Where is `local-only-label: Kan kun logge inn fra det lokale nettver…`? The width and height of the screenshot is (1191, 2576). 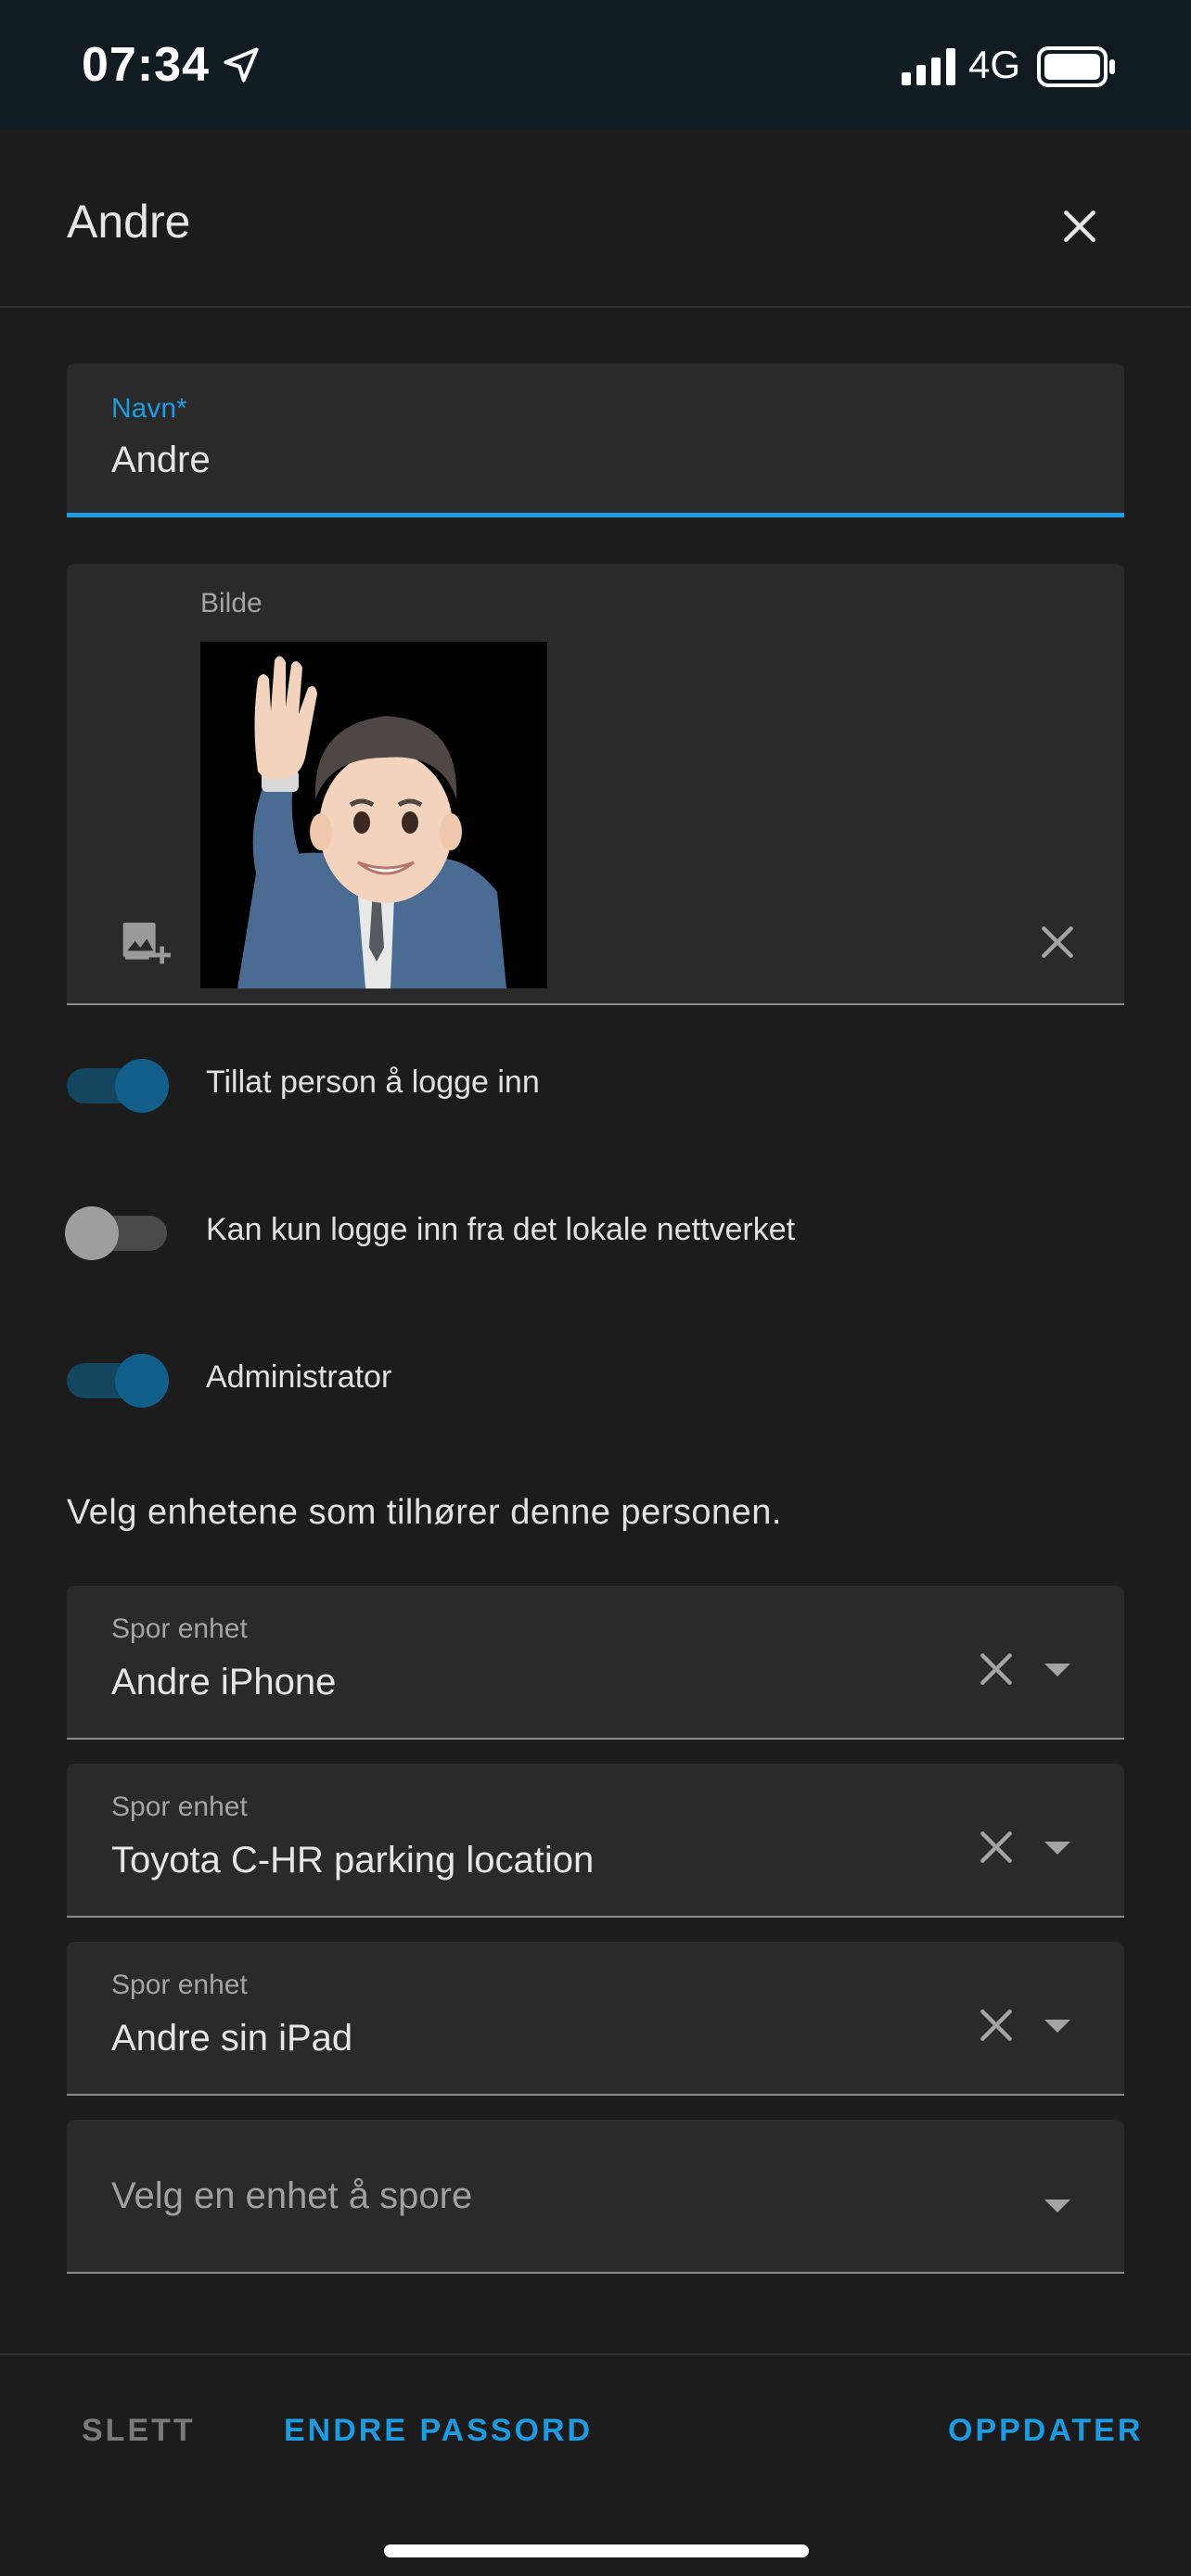
local-only-label: Kan kun logge inn fra det lokale nettver… is located at coordinates (501, 1230).